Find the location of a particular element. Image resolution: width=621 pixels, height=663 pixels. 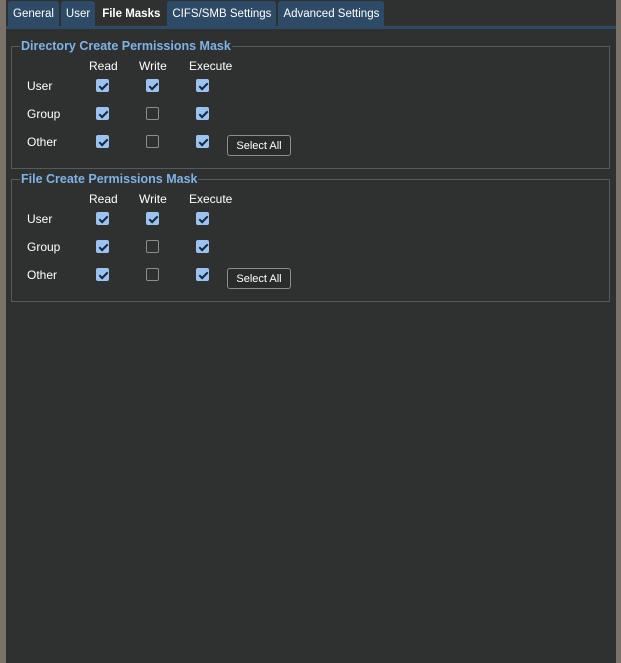

file-group-read-checkbox is located at coordinates (102, 246).